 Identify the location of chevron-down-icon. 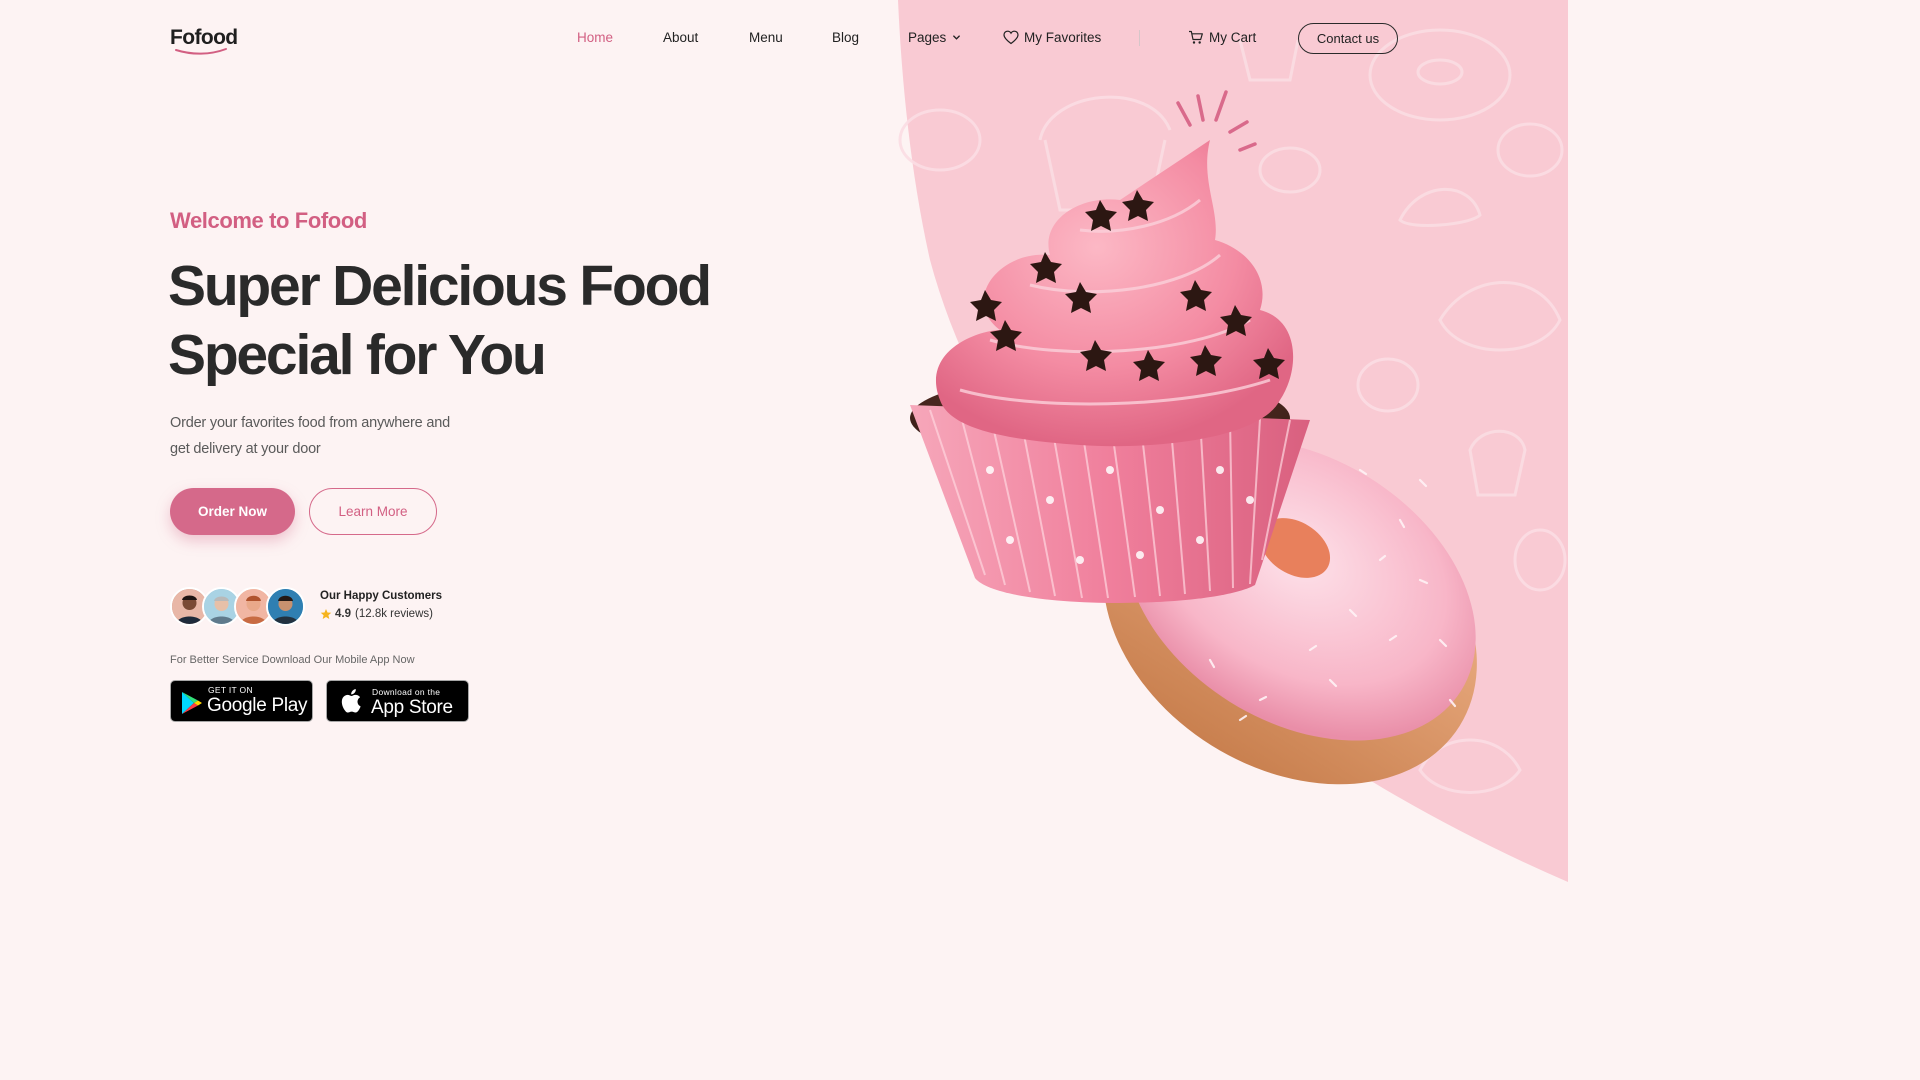
(956, 37).